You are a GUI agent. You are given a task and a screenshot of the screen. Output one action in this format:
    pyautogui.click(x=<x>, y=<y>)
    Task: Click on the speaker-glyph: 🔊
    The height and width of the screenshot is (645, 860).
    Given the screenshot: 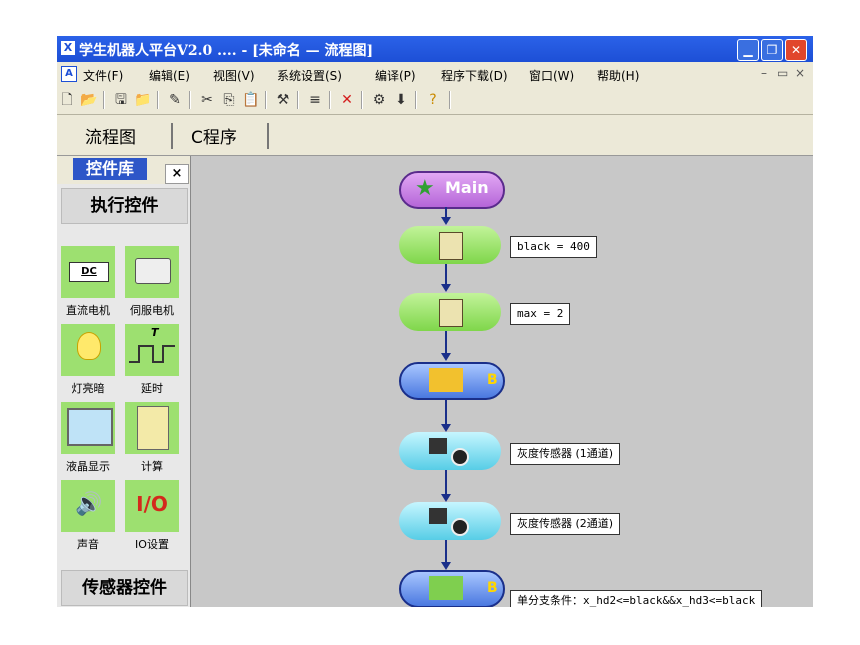 What is the action you would take?
    pyautogui.click(x=89, y=504)
    